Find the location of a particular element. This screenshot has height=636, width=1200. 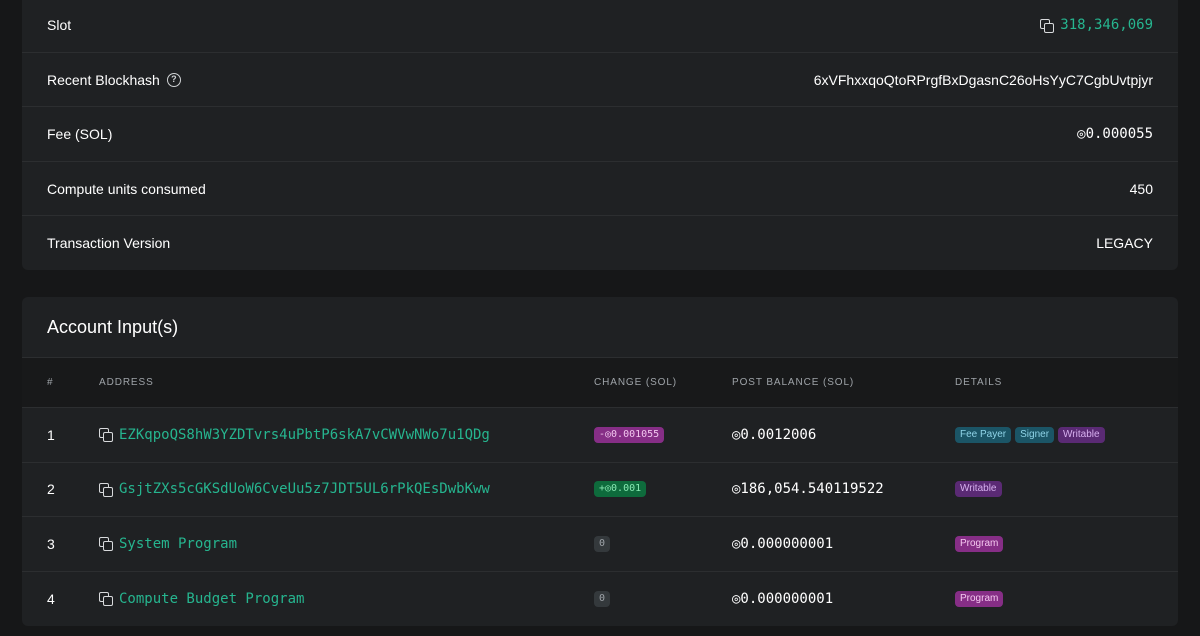

compute-units-label: Compute units consumed is located at coordinates (126, 188).